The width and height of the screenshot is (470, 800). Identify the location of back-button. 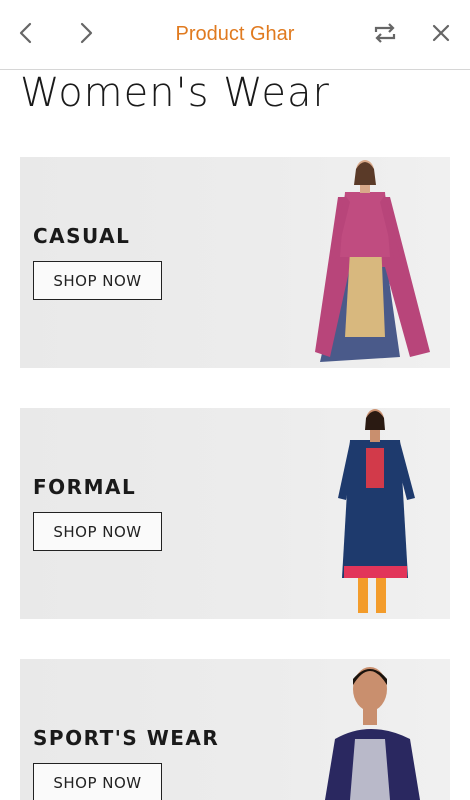
(26, 33).